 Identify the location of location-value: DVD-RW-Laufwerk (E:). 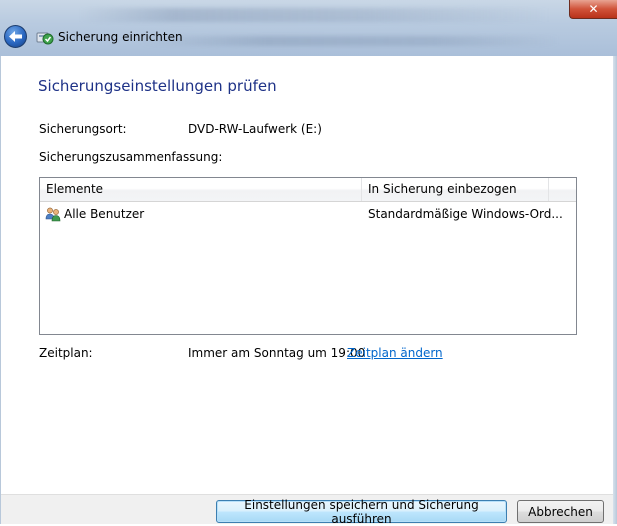
(255, 129).